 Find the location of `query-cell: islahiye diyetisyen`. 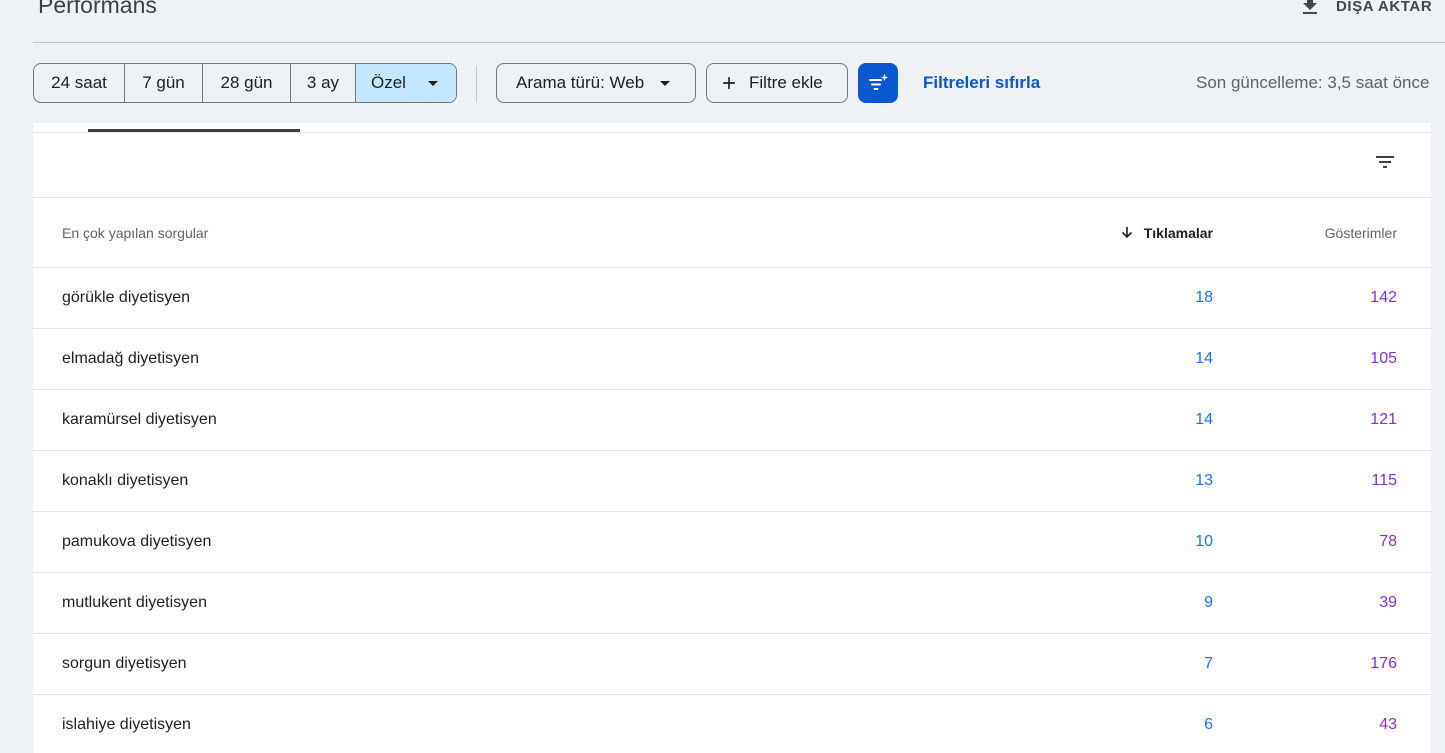

query-cell: islahiye diyetisyen is located at coordinates (126, 724).